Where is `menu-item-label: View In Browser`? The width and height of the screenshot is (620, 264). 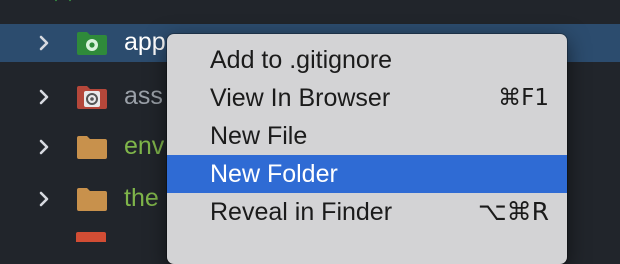
menu-item-label: View In Browser is located at coordinates (300, 98).